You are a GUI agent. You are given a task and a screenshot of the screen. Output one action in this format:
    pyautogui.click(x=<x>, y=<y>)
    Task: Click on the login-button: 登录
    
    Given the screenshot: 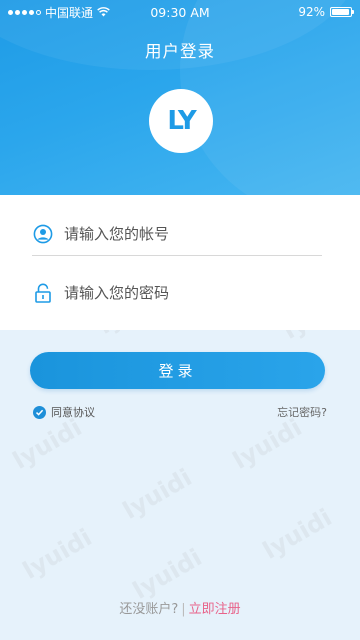 What is the action you would take?
    pyautogui.click(x=177, y=370)
    